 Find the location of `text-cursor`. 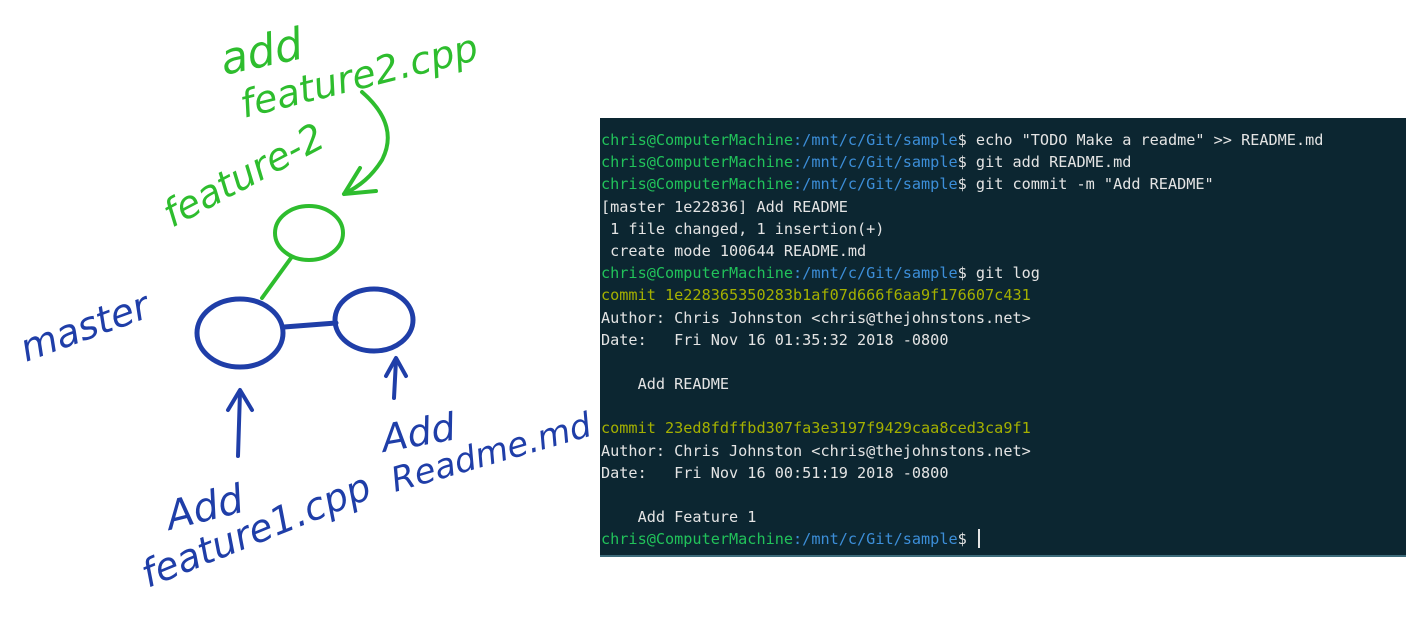

text-cursor is located at coordinates (978, 539).